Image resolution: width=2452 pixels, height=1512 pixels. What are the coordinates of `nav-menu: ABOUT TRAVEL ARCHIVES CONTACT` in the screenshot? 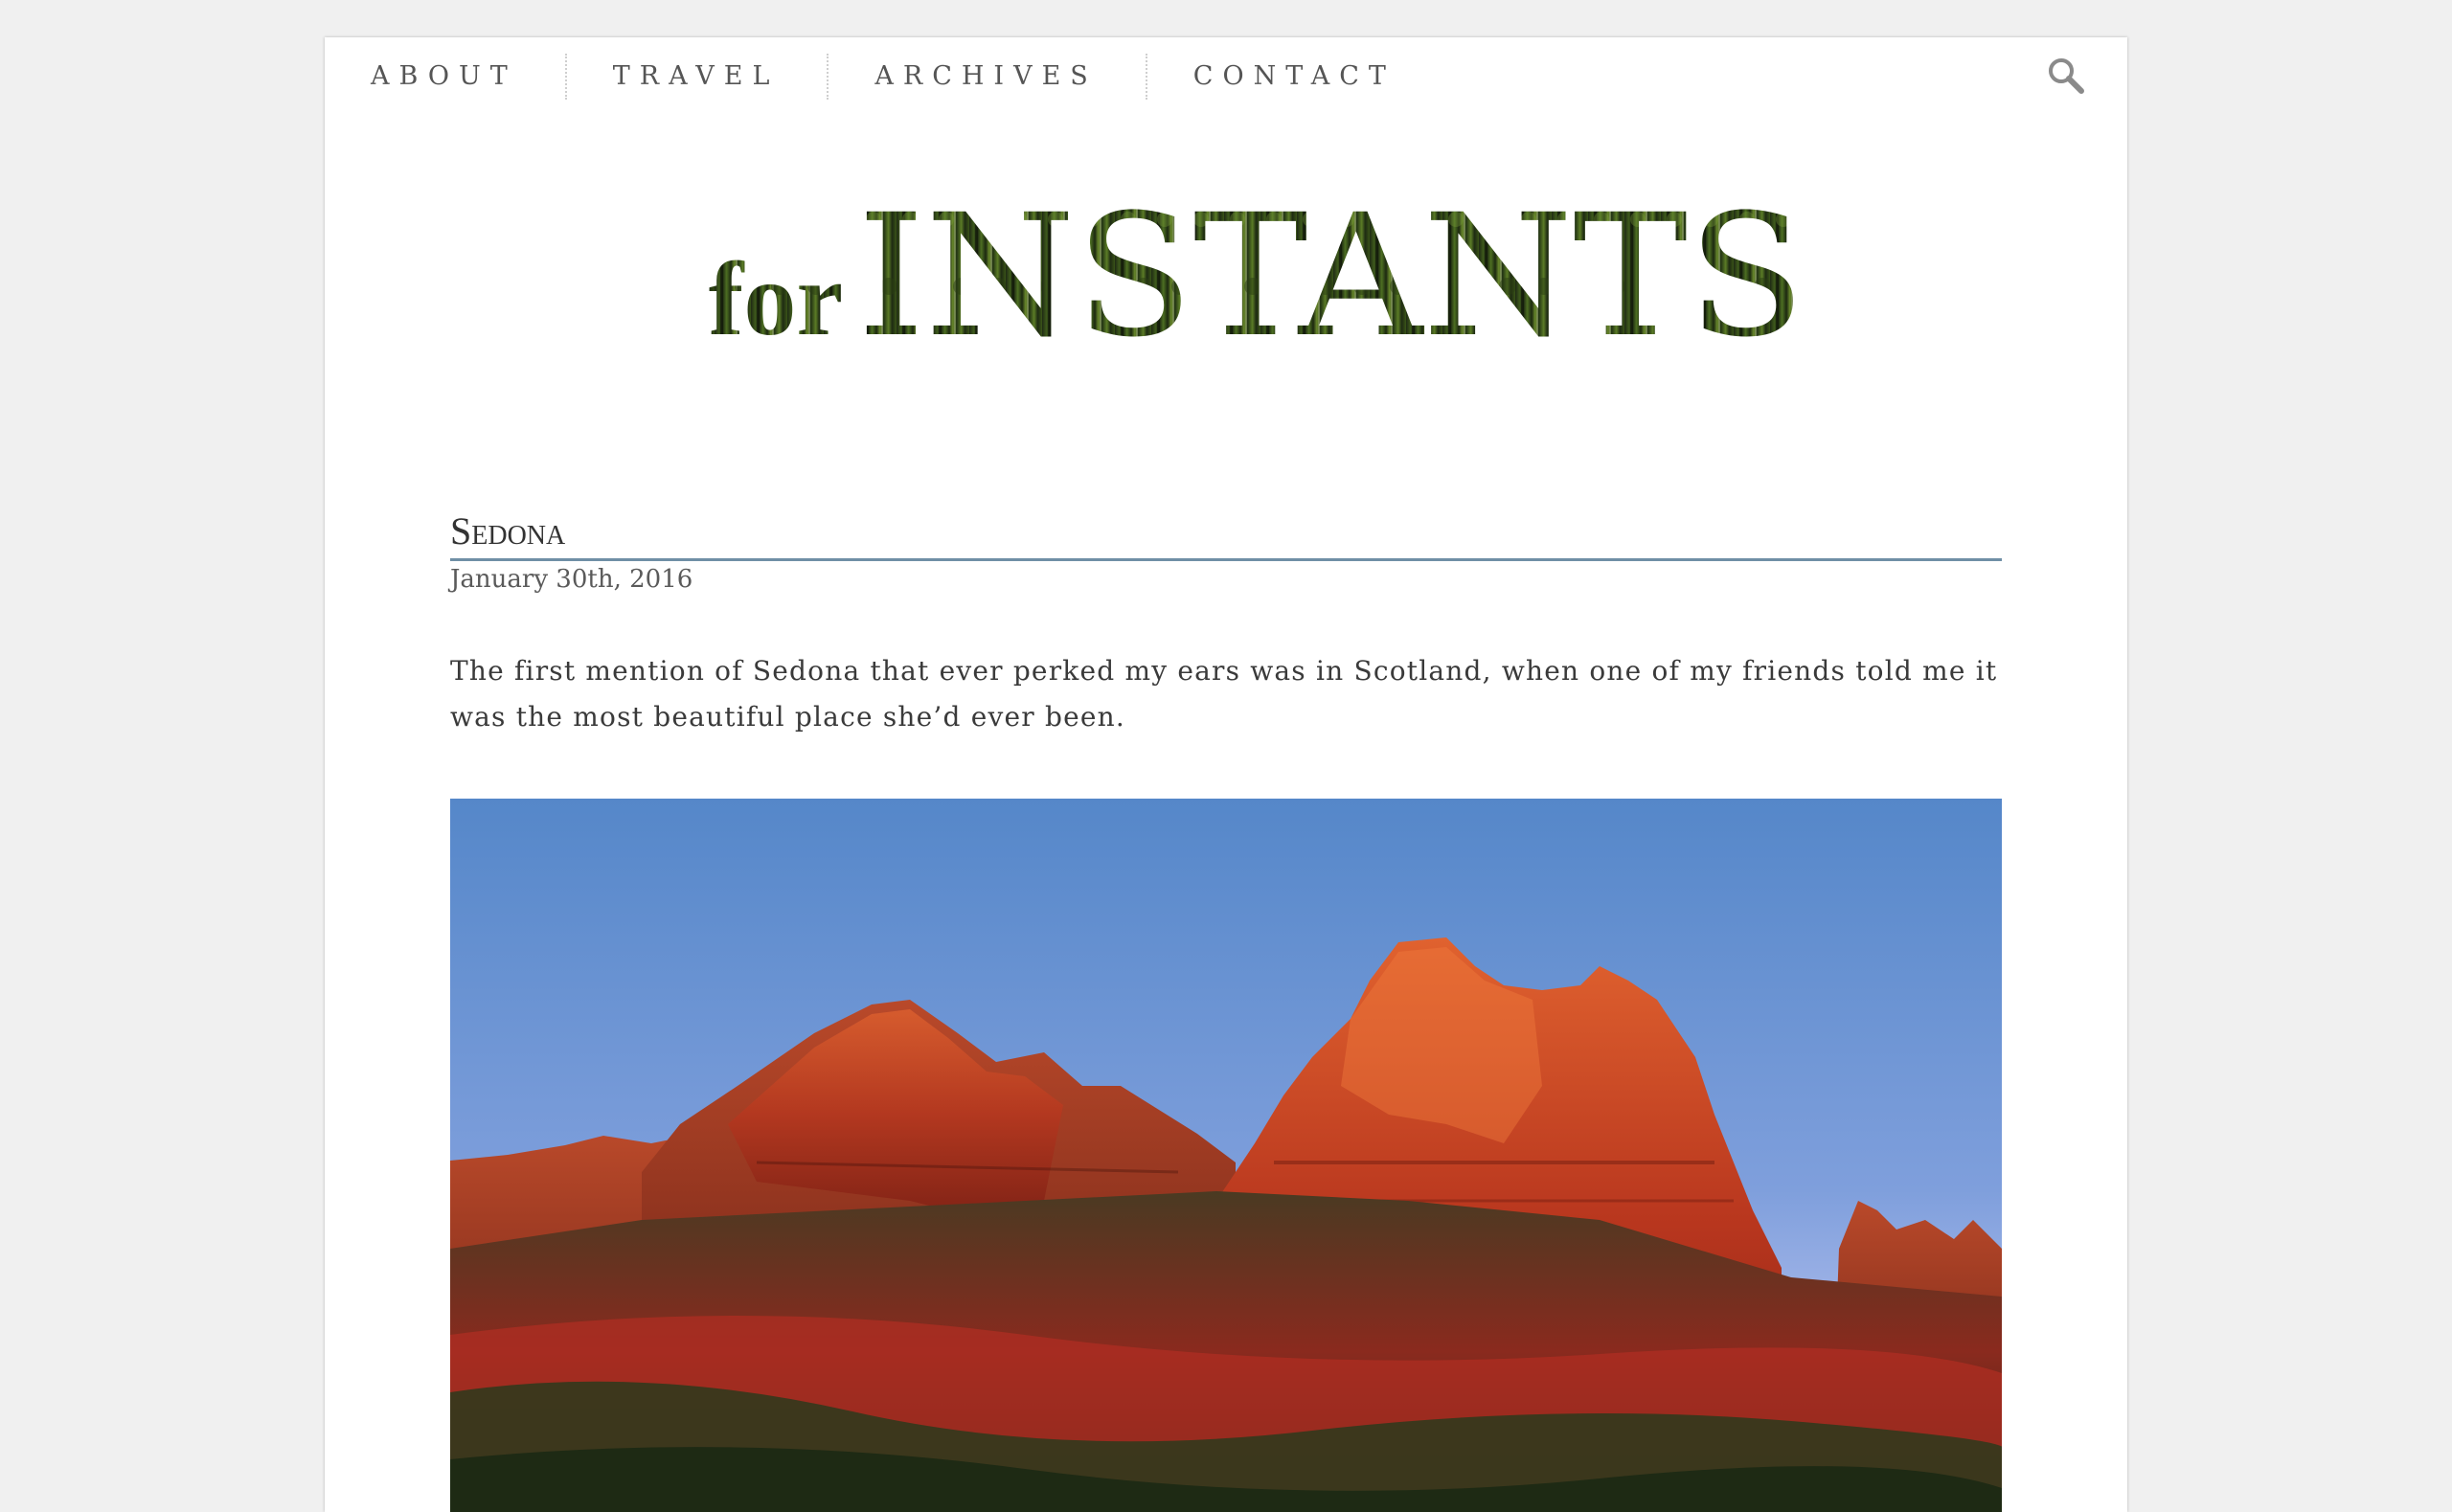 It's located at (907, 77).